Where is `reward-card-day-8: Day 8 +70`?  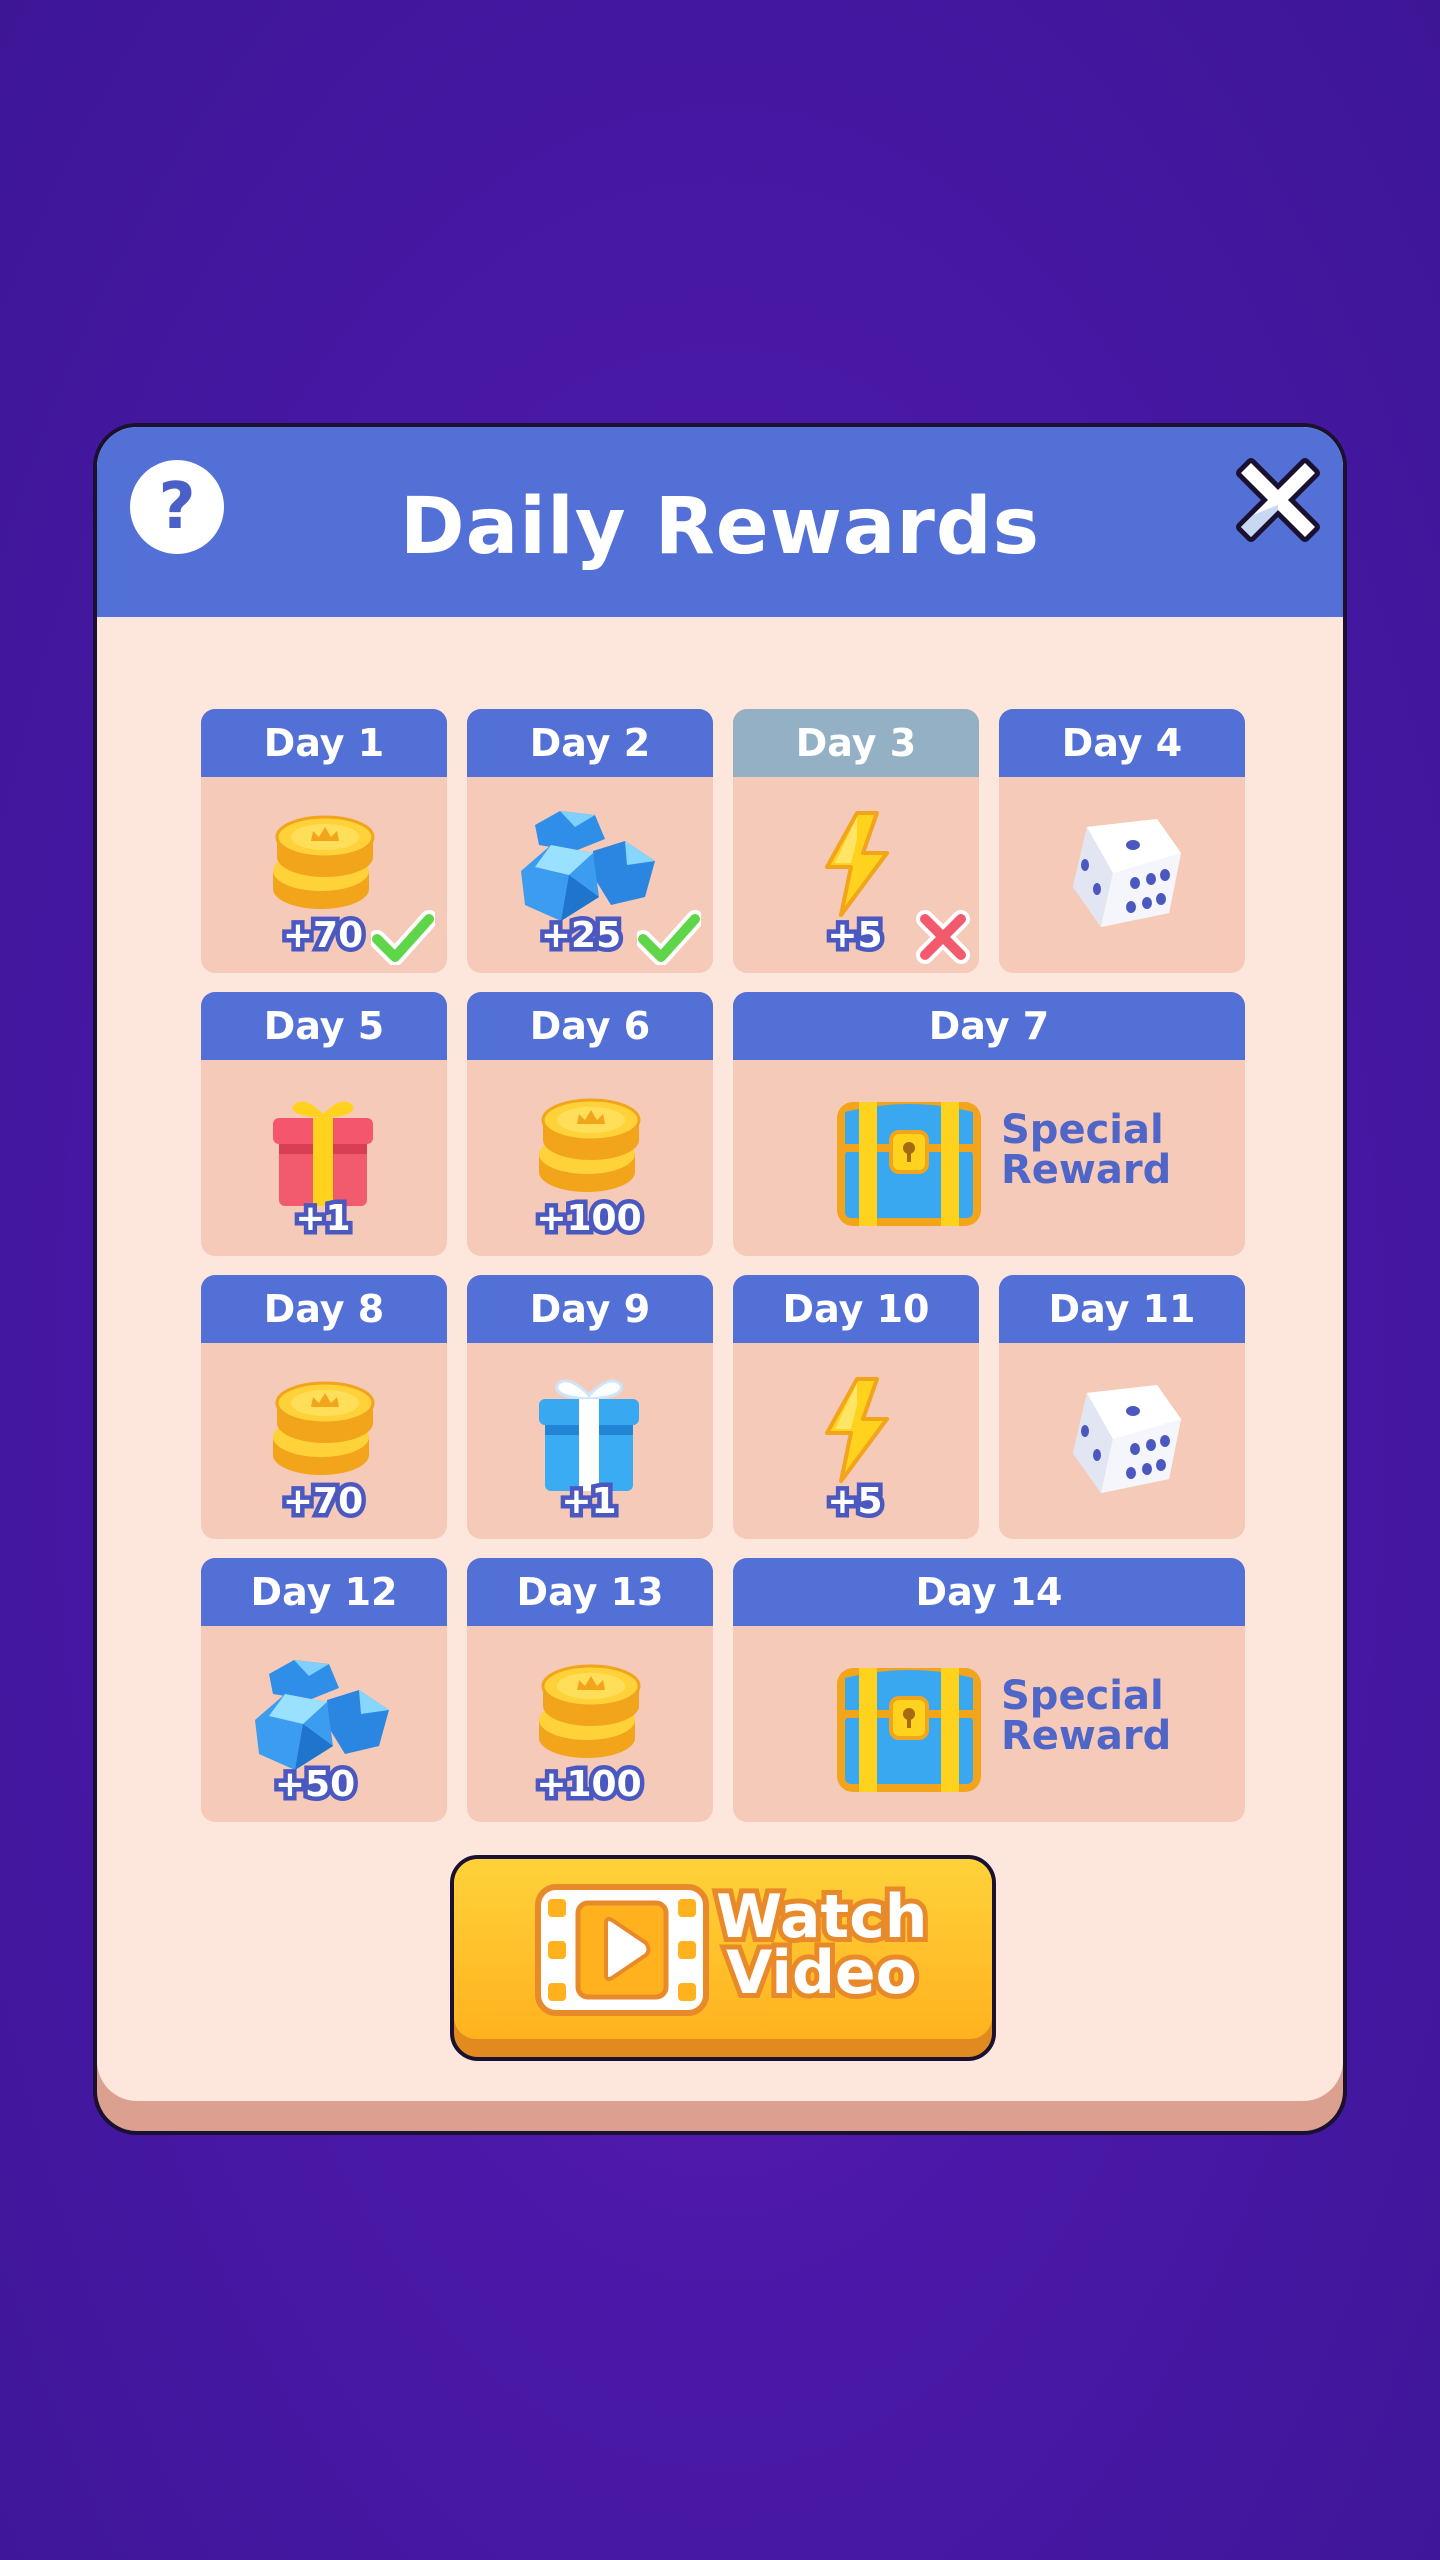
reward-card-day-8: Day 8 +70 is located at coordinates (324, 1407).